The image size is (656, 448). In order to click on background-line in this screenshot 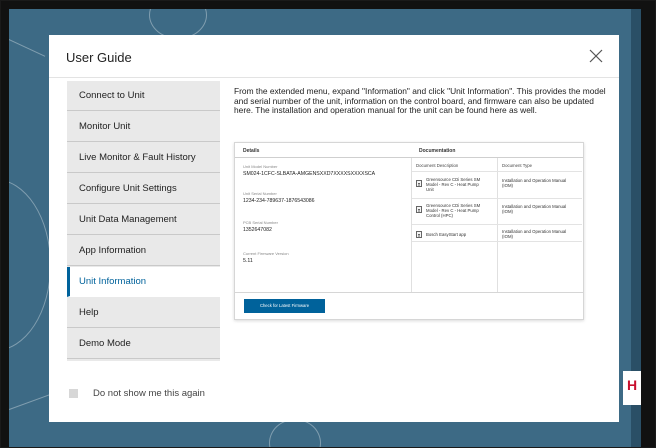, I will do `click(27, 48)`.